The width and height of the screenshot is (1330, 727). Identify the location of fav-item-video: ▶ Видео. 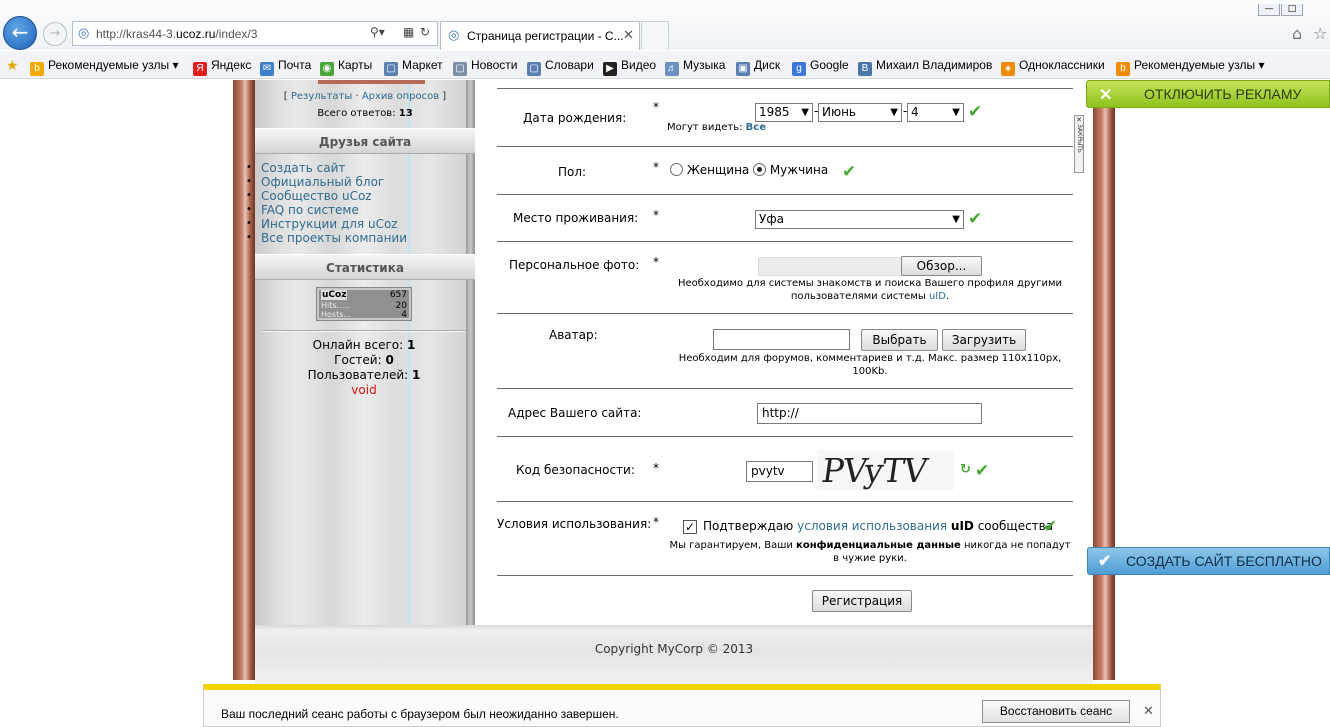
(629, 66).